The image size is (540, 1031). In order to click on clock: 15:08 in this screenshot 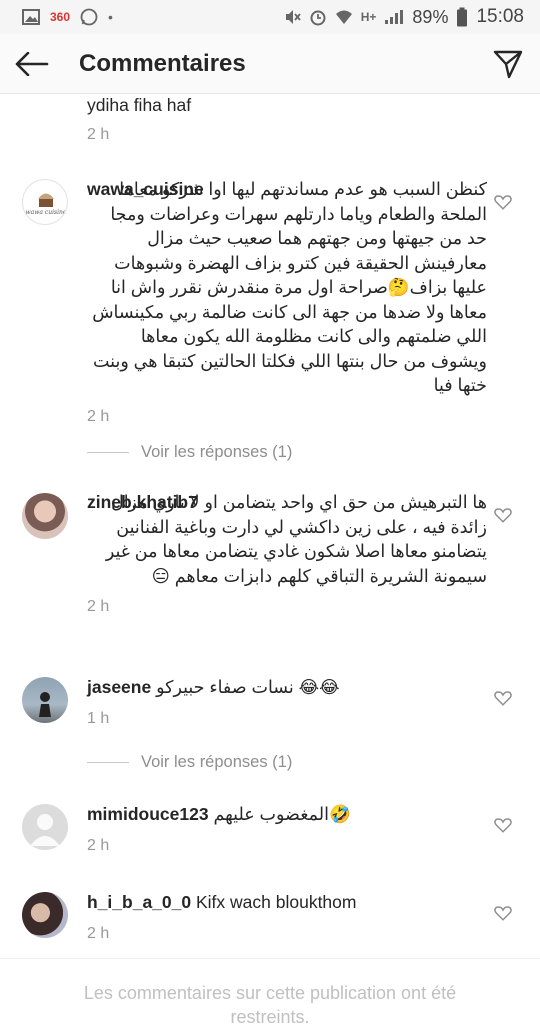, I will do `click(500, 16)`.